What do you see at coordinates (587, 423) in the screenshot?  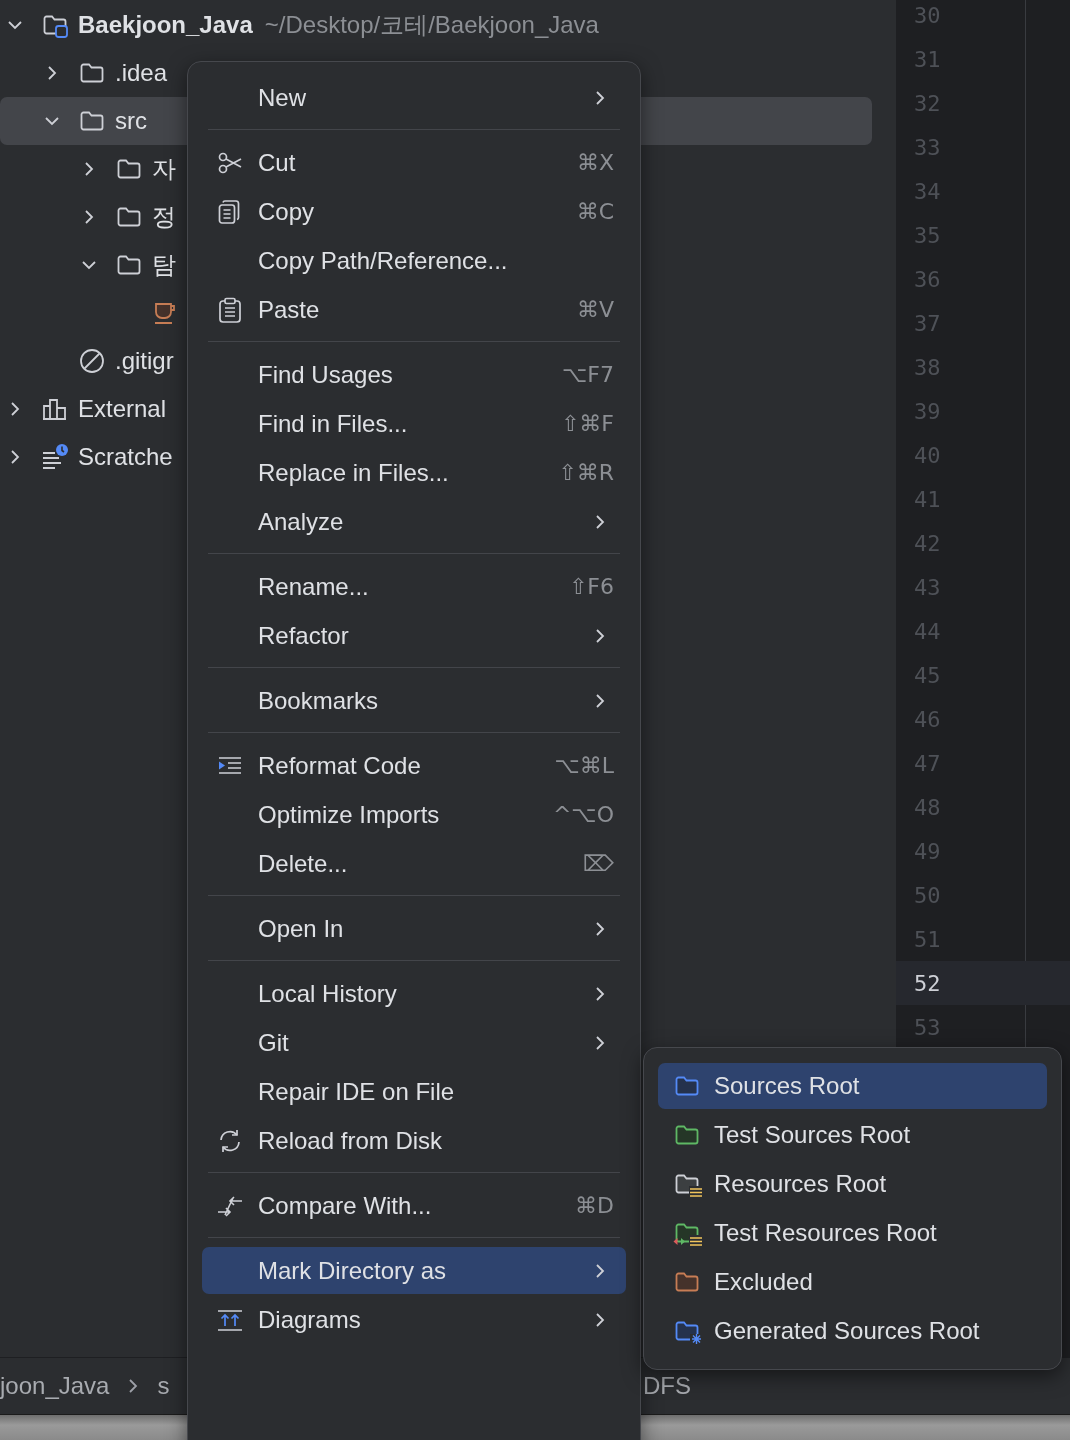 I see `keyboard-shortcut: ⇧⌘F` at bounding box center [587, 423].